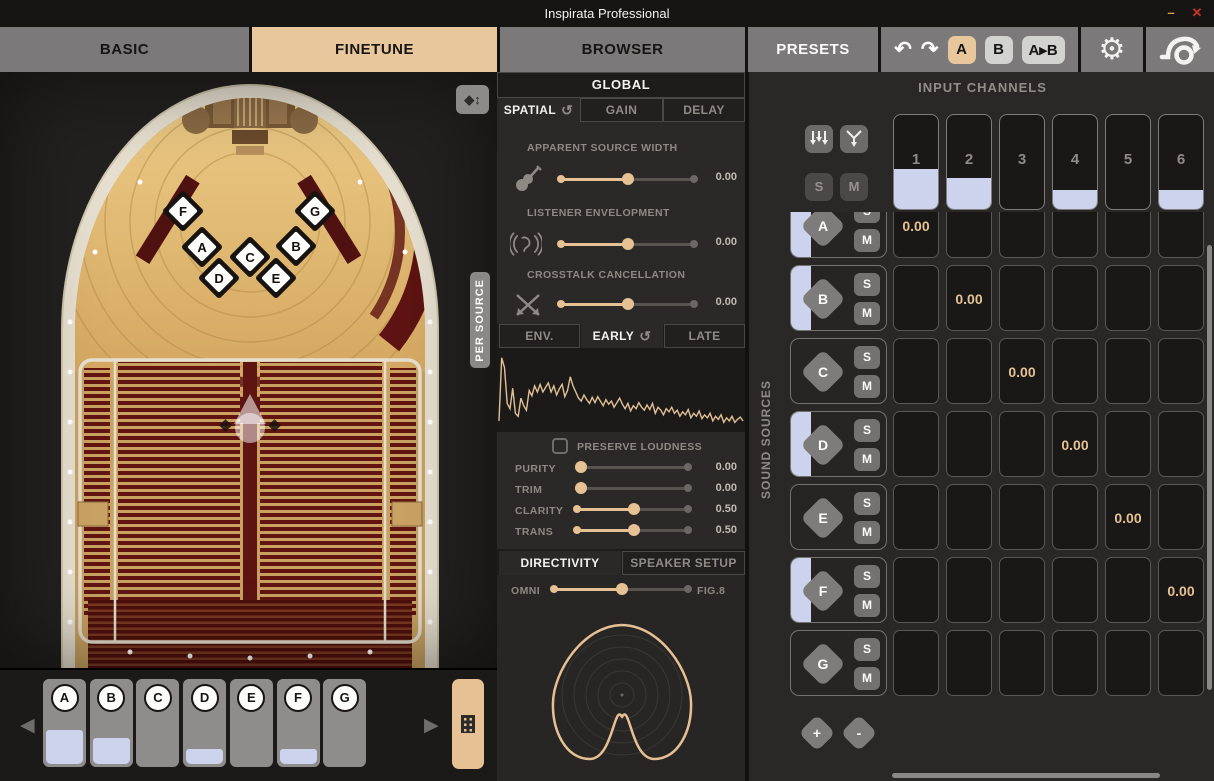  Describe the element at coordinates (1112, 49) in the screenshot. I see `settings-button: ⚙` at that location.